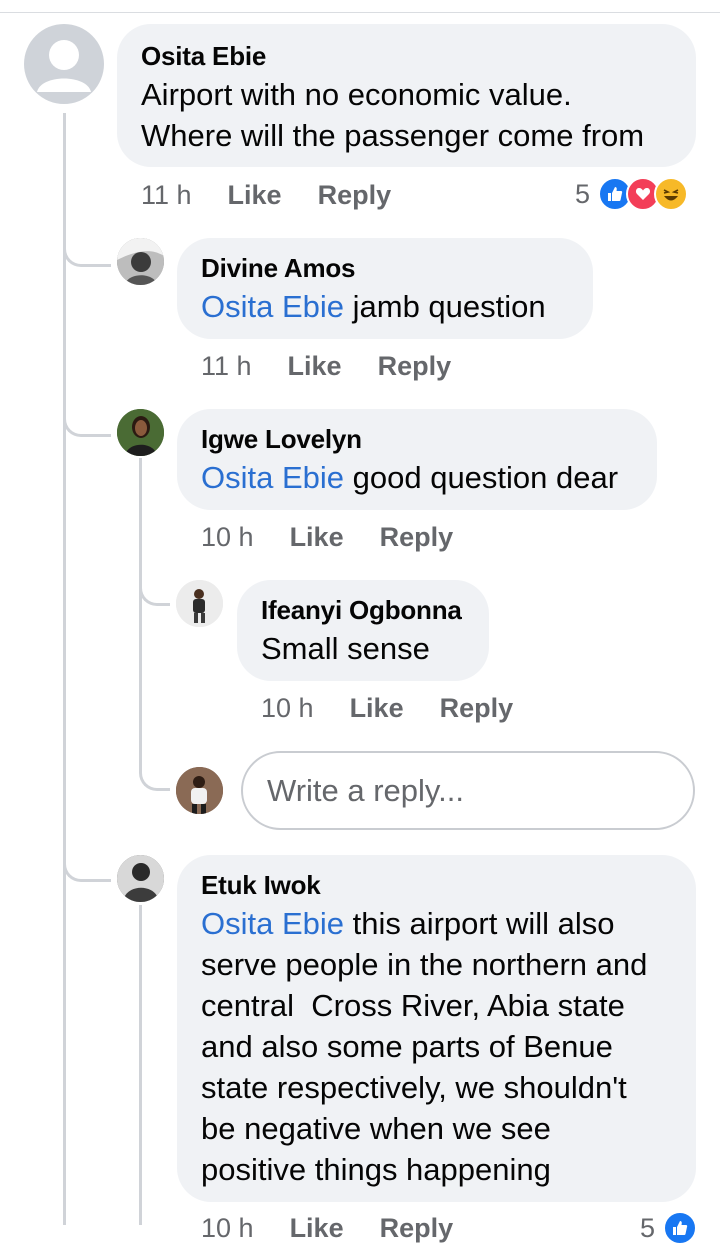  What do you see at coordinates (445, 306) in the screenshot?
I see `reply-text-body: jamb question` at bounding box center [445, 306].